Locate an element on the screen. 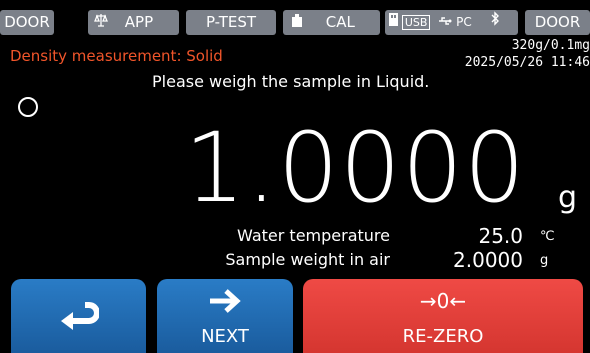  door-left-label: DOOR is located at coordinates (27, 22).